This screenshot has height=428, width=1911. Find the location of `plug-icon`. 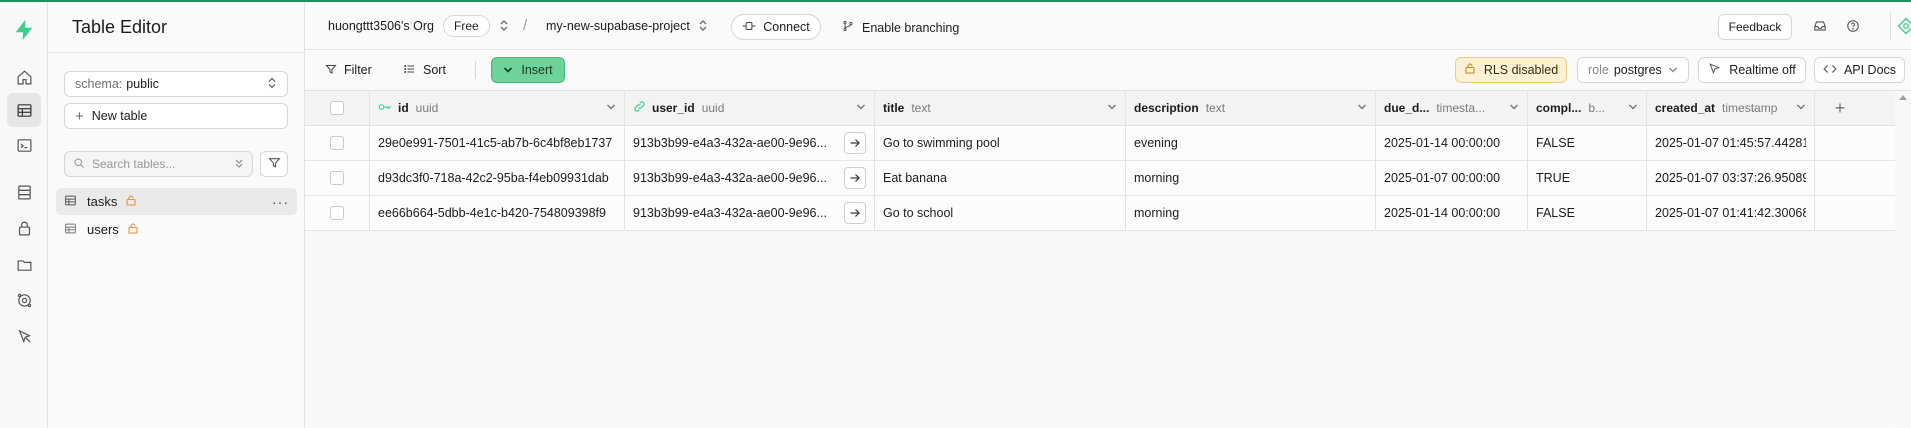

plug-icon is located at coordinates (749, 27).